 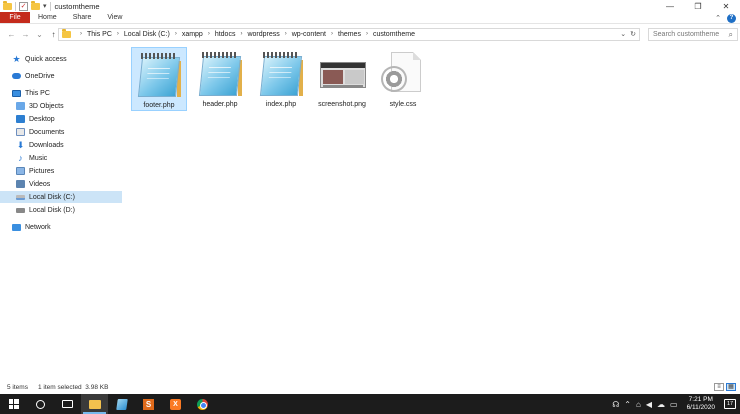 I want to click on crumb-wp-content: wp-content, so click(x=309, y=34).